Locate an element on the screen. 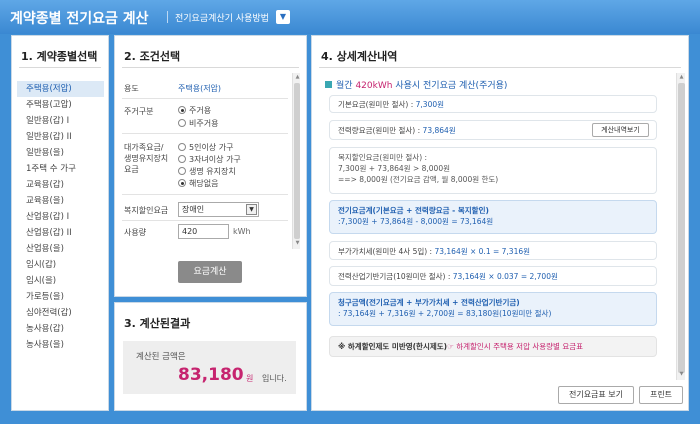 Image resolution: width=700 pixels, height=424 pixels. contract-type-item: 1주택 수 가구 is located at coordinates (60, 169).